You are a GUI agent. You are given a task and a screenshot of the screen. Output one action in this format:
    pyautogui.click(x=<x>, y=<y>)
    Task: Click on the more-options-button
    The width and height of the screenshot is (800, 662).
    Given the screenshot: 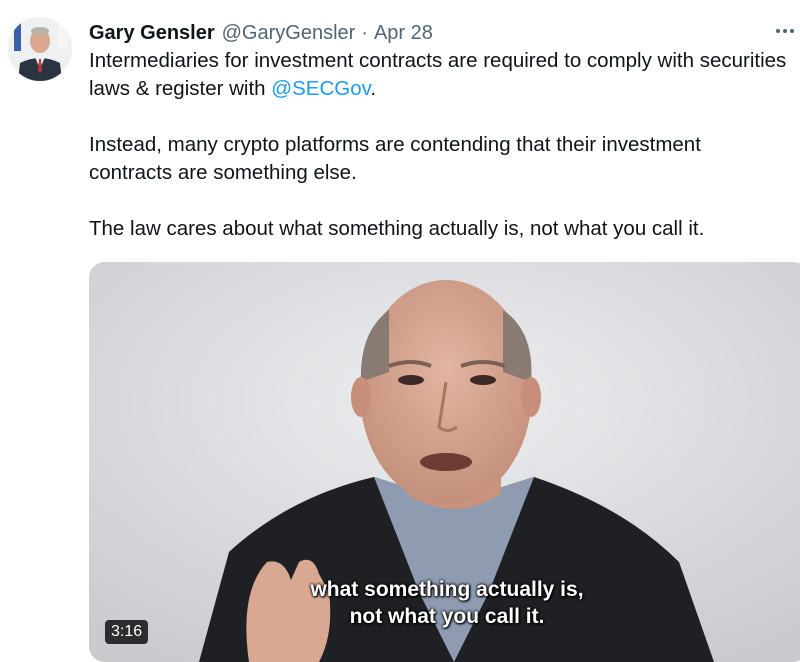 What is the action you would take?
    pyautogui.click(x=785, y=31)
    